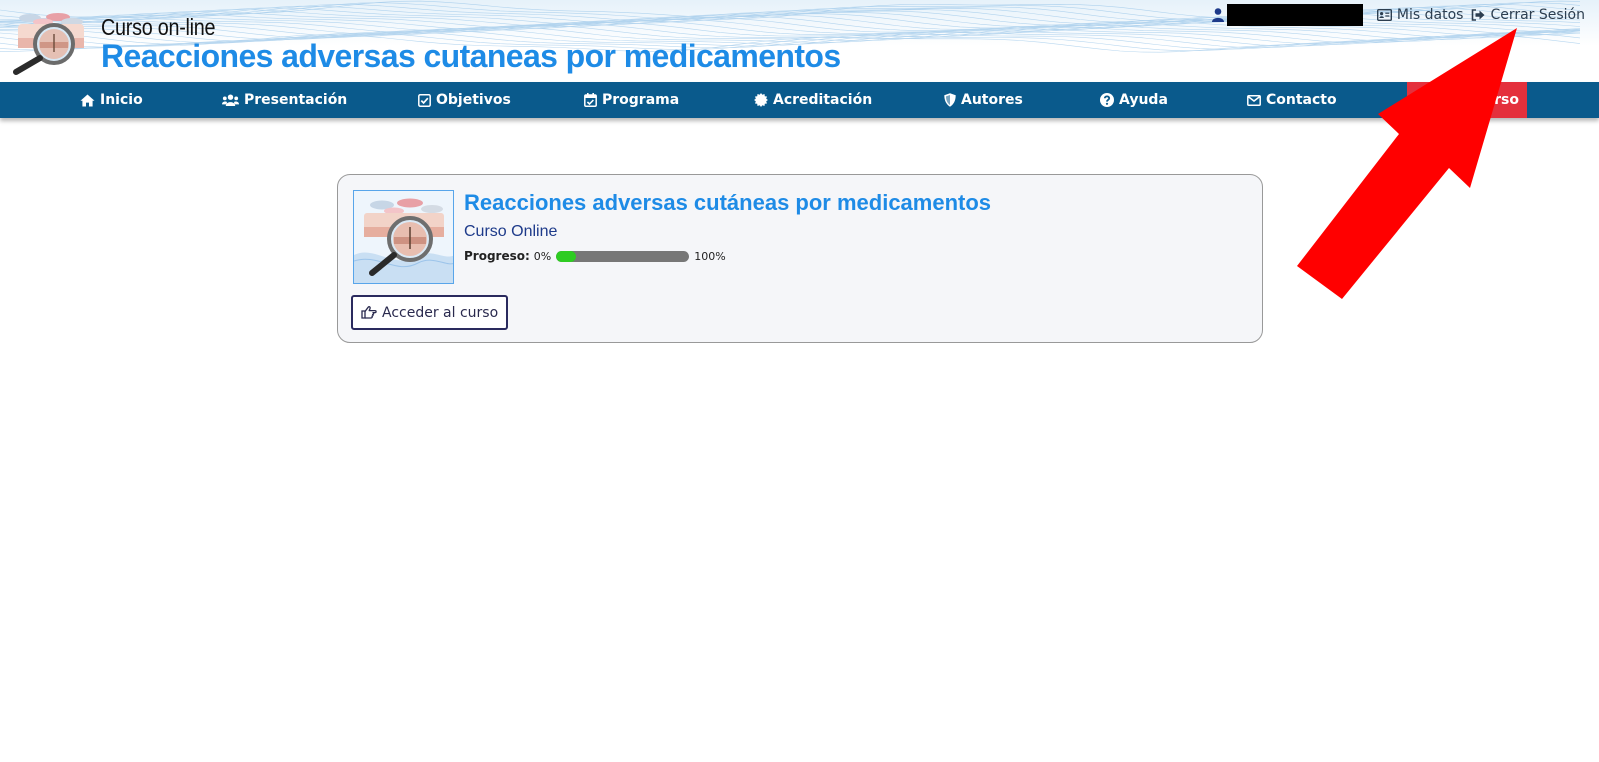  Describe the element at coordinates (1294, 15) in the screenshot. I see `username-redacted` at that location.